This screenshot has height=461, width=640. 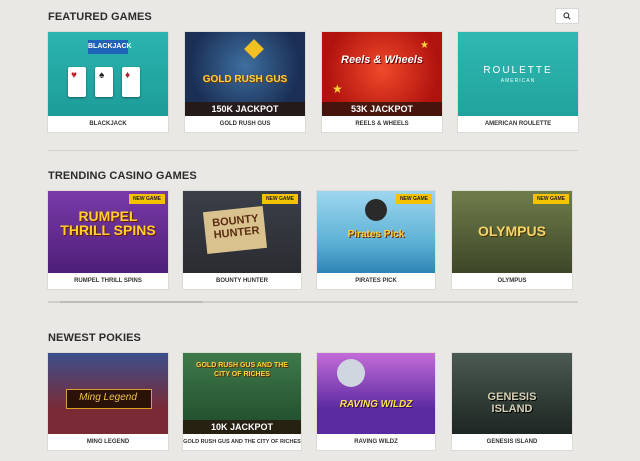 I want to click on game-art-title: RAVING WILDZ, so click(x=376, y=404).